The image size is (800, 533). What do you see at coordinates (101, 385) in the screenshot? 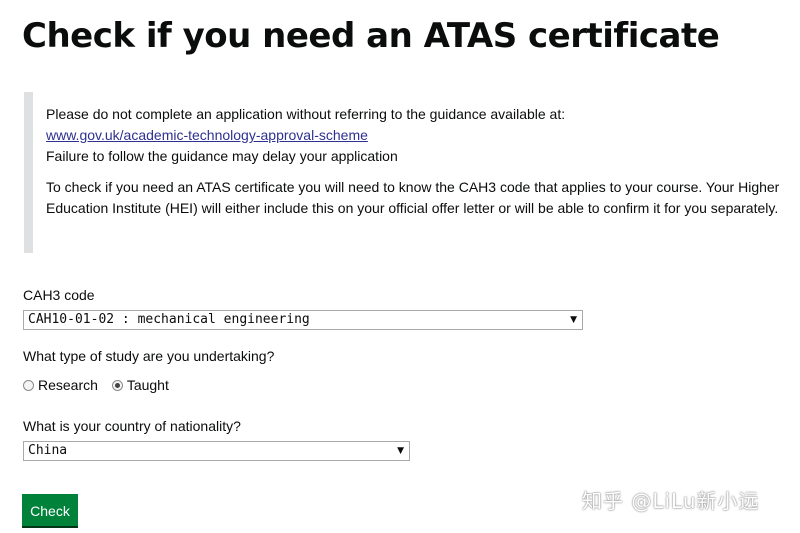
I see `study-type-radio-group: Research Taught` at bounding box center [101, 385].